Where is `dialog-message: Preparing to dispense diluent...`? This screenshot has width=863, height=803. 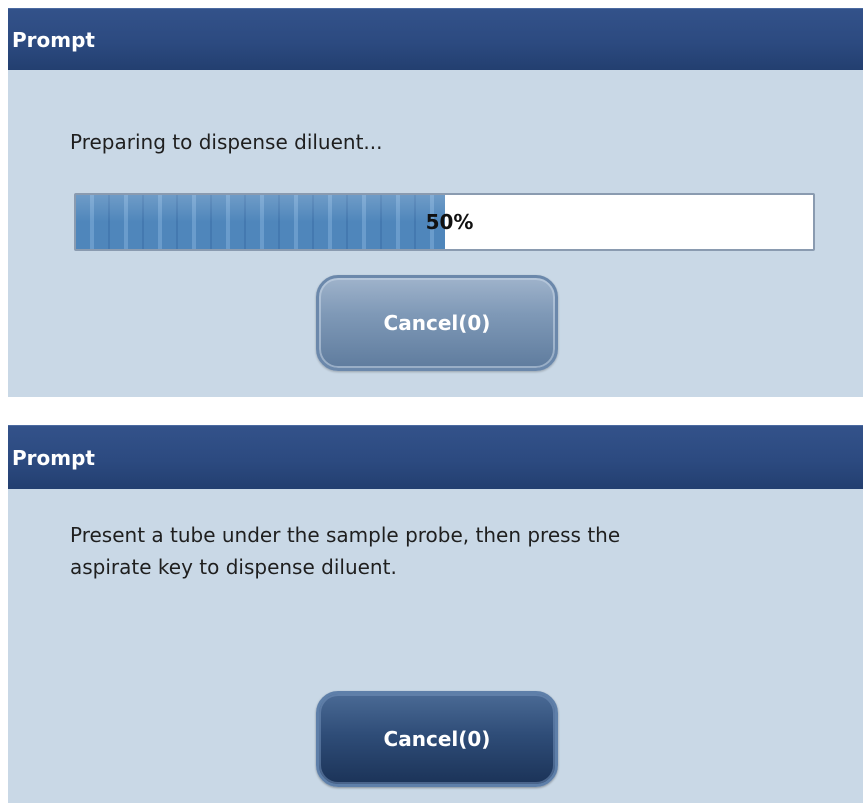
dialog-message: Preparing to dispense diluent... is located at coordinates (226, 142).